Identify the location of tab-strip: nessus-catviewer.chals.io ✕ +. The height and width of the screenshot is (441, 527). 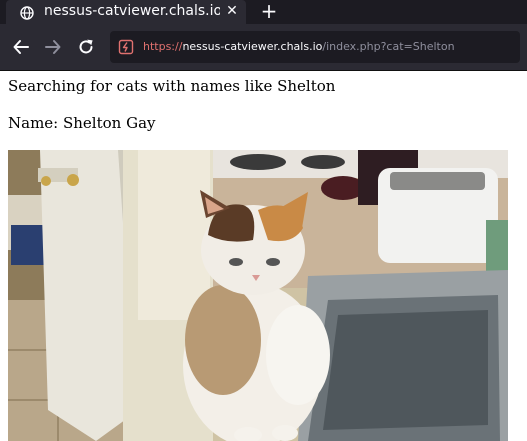
(263, 12).